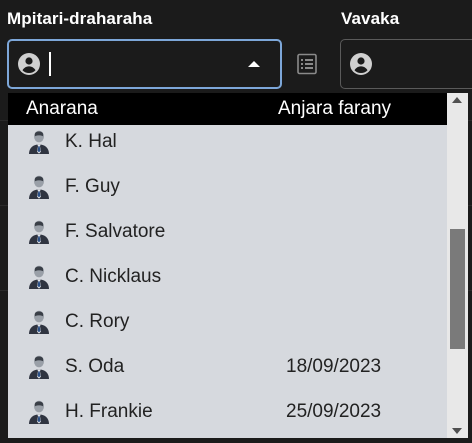  I want to click on list-item: F. Salvatore, so click(227, 232).